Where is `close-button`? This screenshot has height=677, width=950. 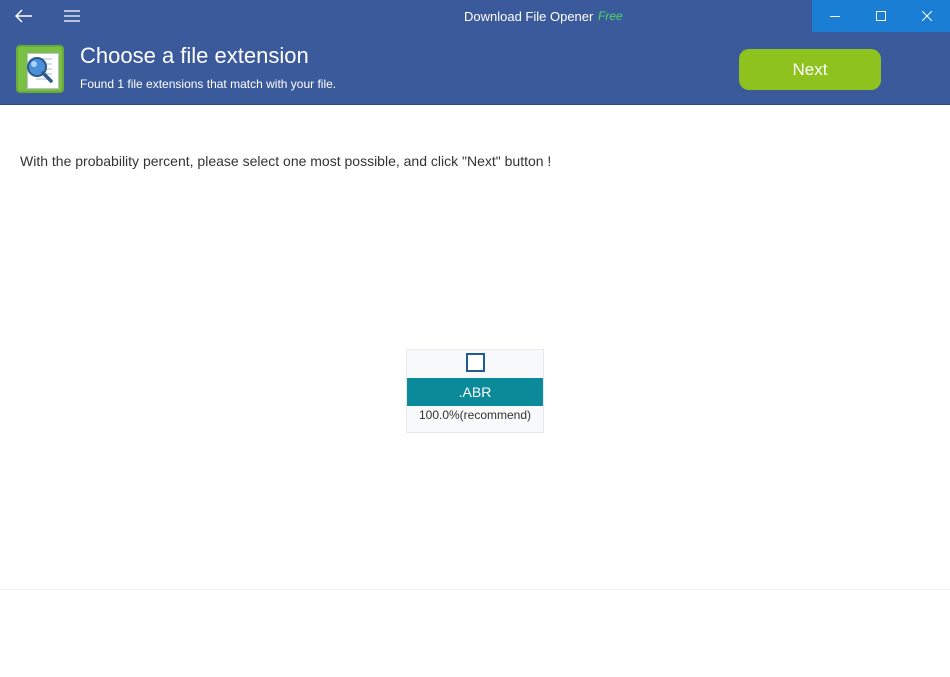
close-button is located at coordinates (927, 16).